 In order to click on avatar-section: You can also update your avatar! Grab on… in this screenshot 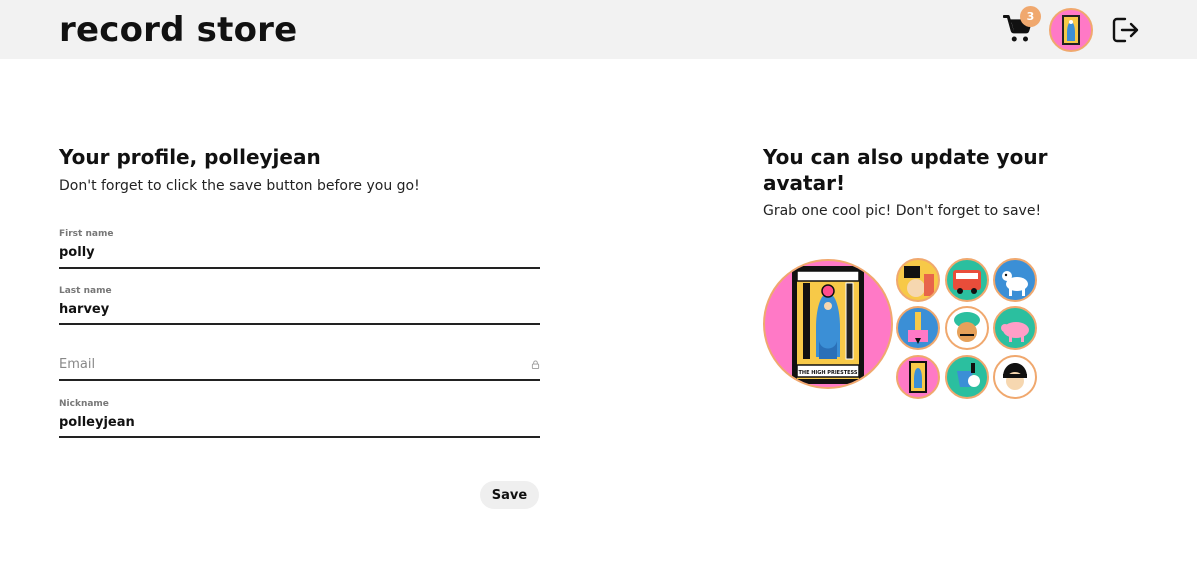, I will do `click(913, 180)`.